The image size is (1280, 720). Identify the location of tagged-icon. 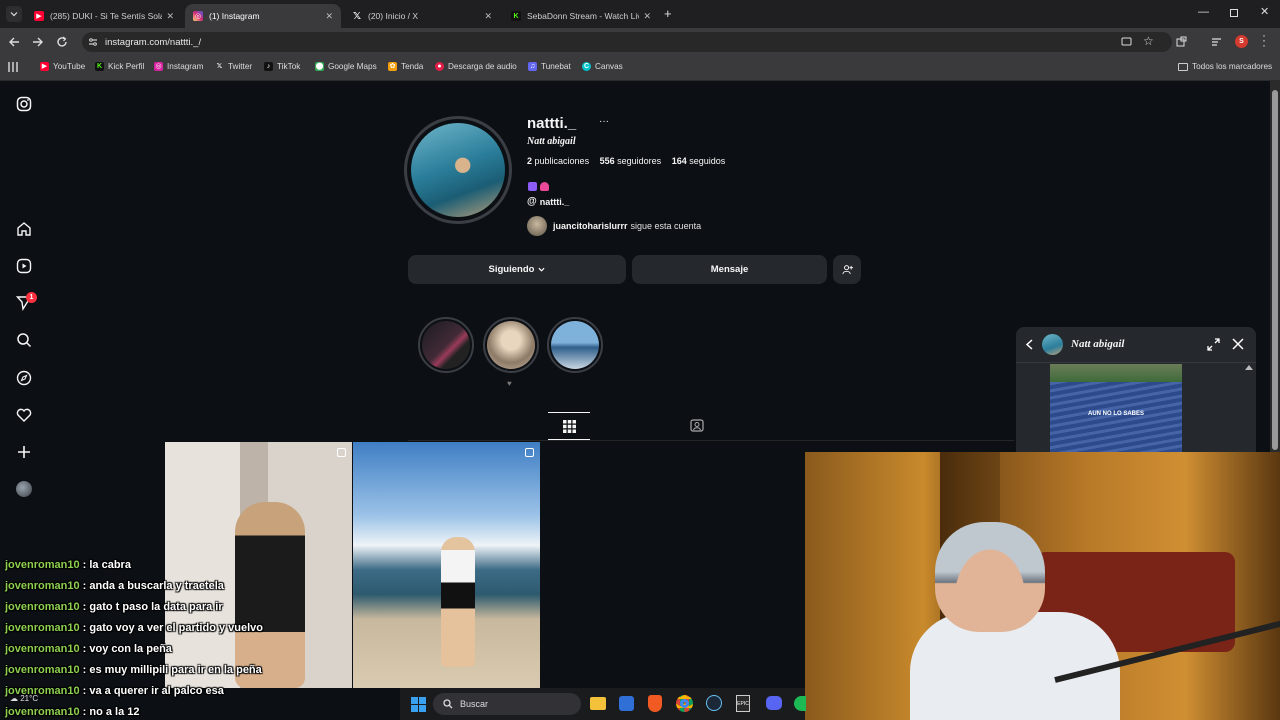
(697, 425).